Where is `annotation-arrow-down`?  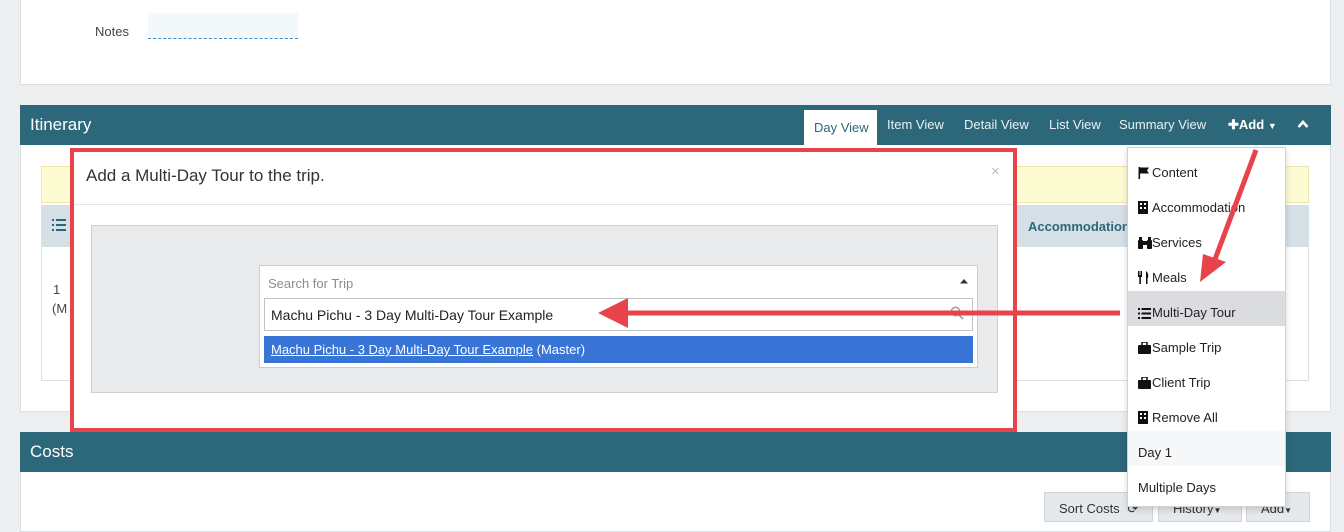
annotation-arrow-down is located at coordinates (1235, 206).